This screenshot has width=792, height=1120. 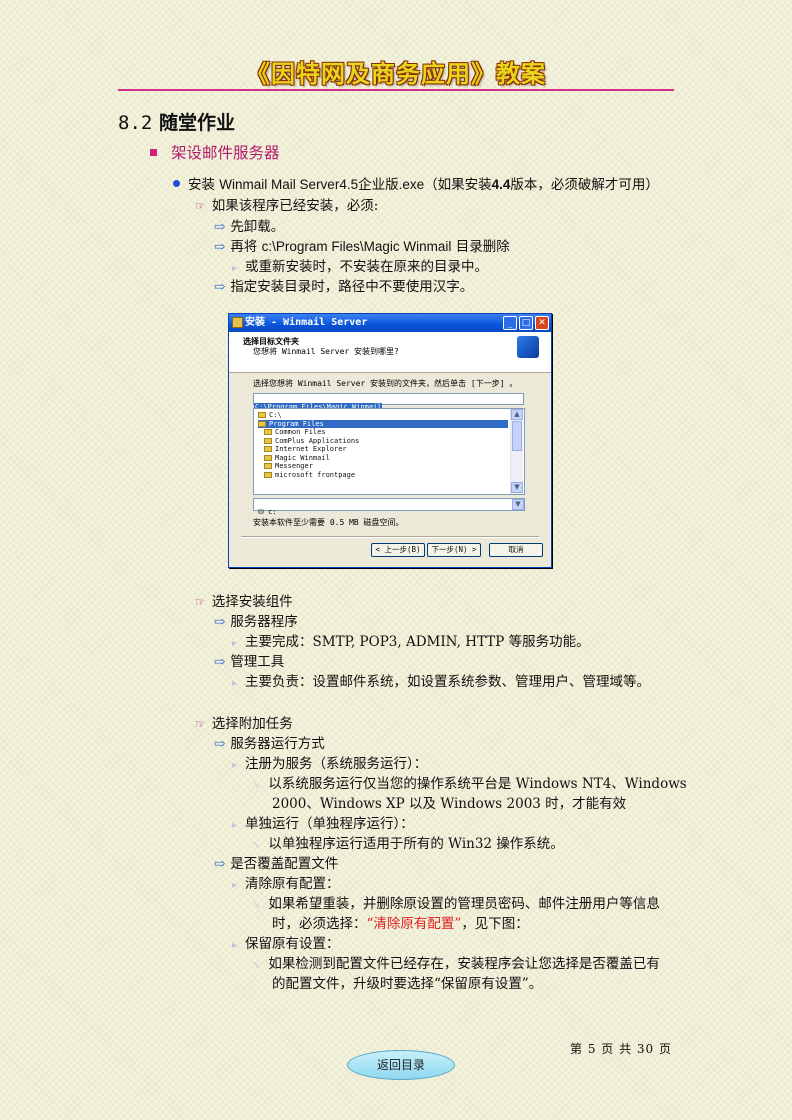 What do you see at coordinates (389, 466) in the screenshot?
I see `list-item: Messenger` at bounding box center [389, 466].